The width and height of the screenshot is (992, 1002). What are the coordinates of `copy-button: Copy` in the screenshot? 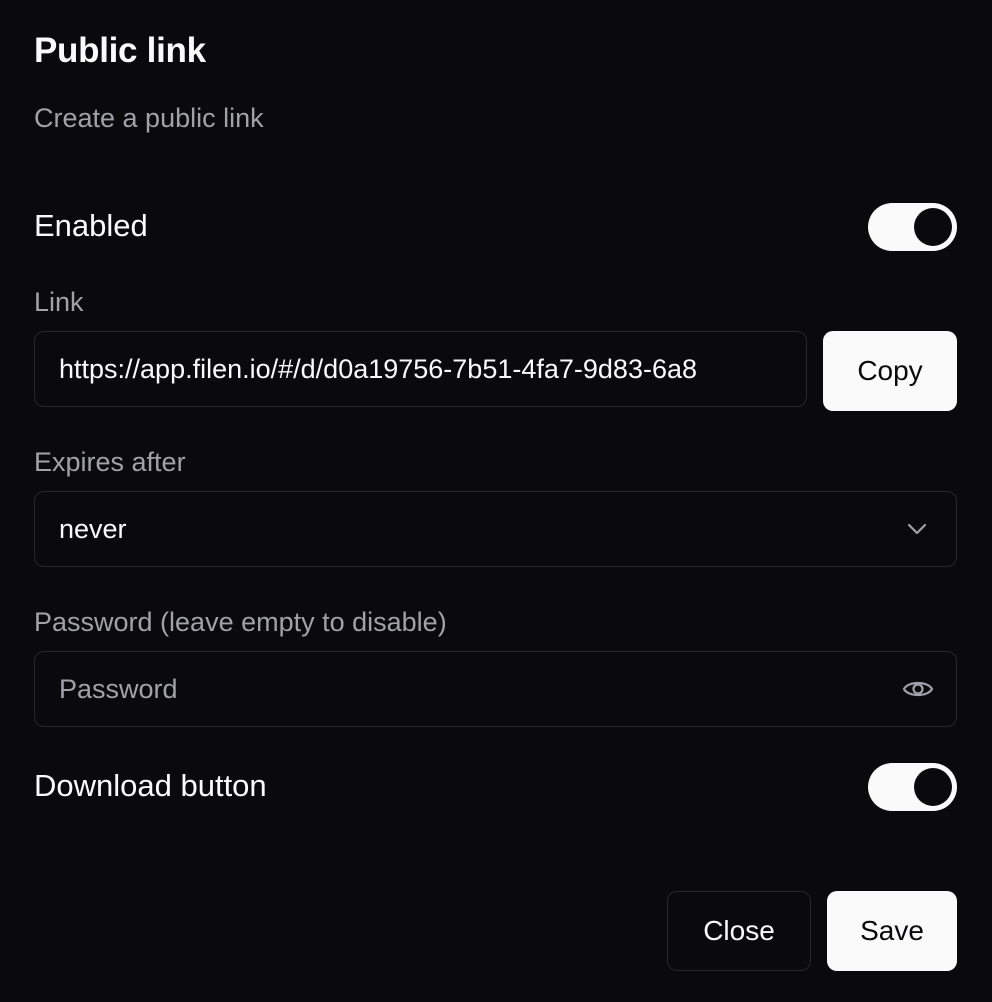 It's located at (890, 371).